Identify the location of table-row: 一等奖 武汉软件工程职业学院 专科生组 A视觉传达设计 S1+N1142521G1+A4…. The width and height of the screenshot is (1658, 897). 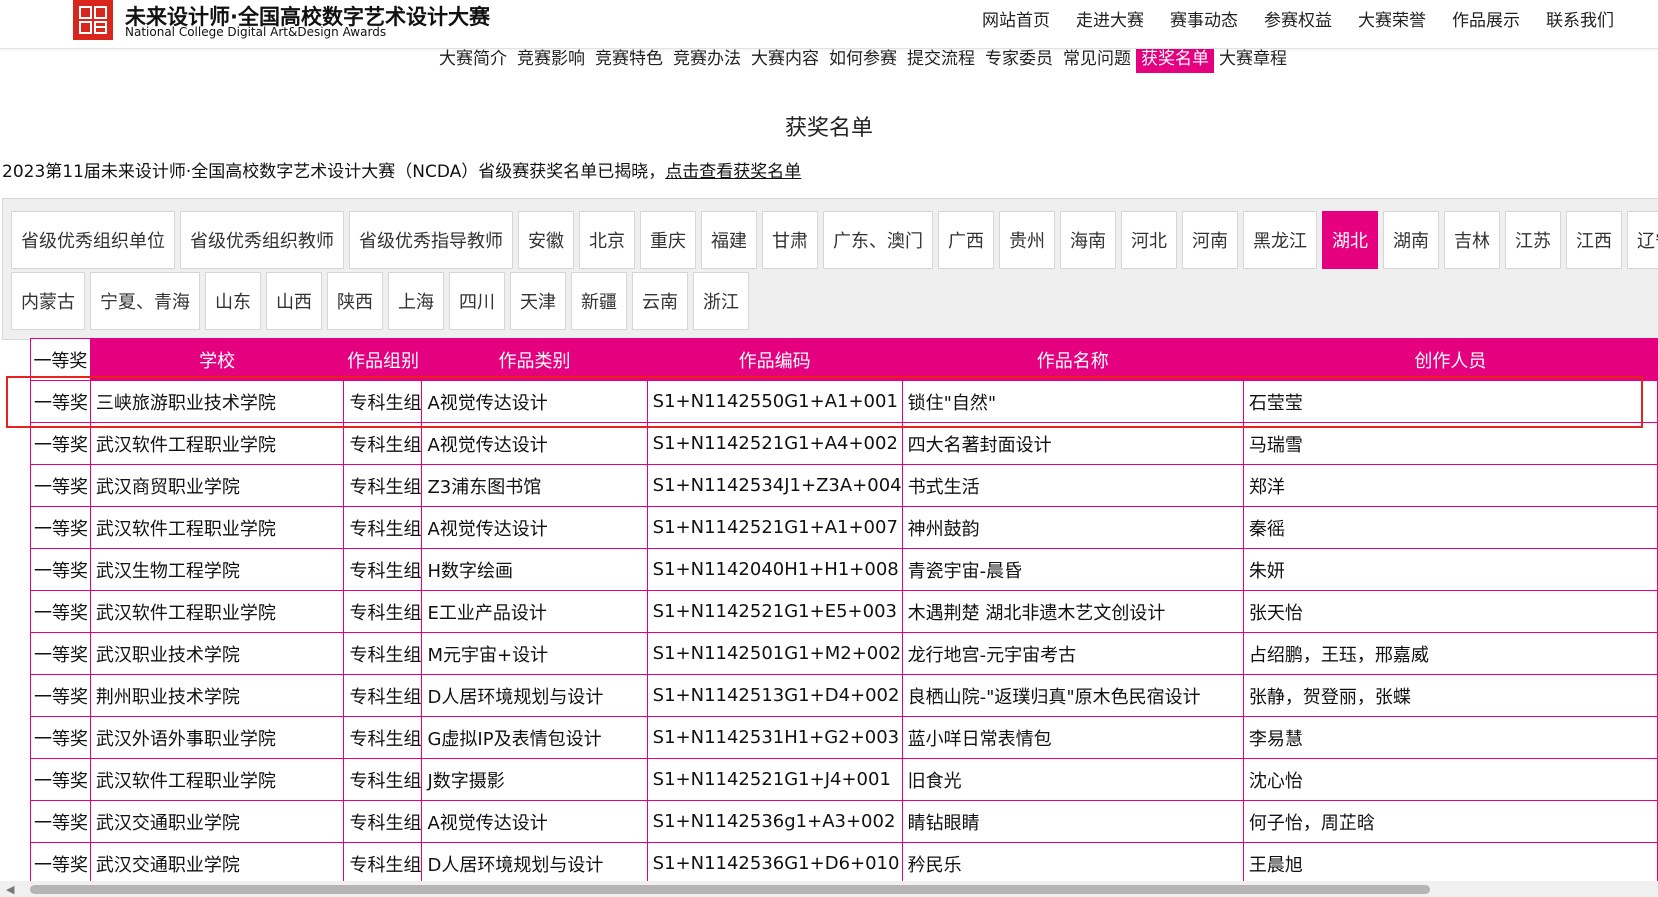
(844, 443).